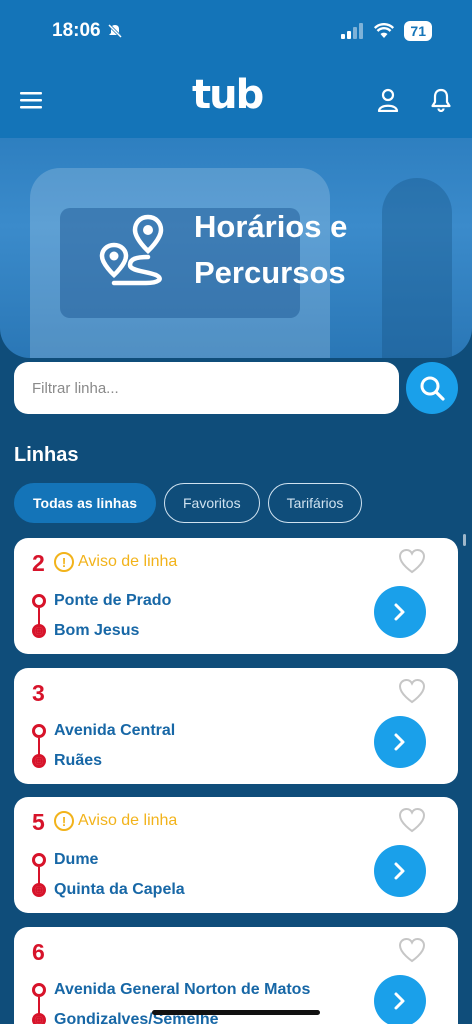  I want to click on app-header: tub, so click(236, 100).